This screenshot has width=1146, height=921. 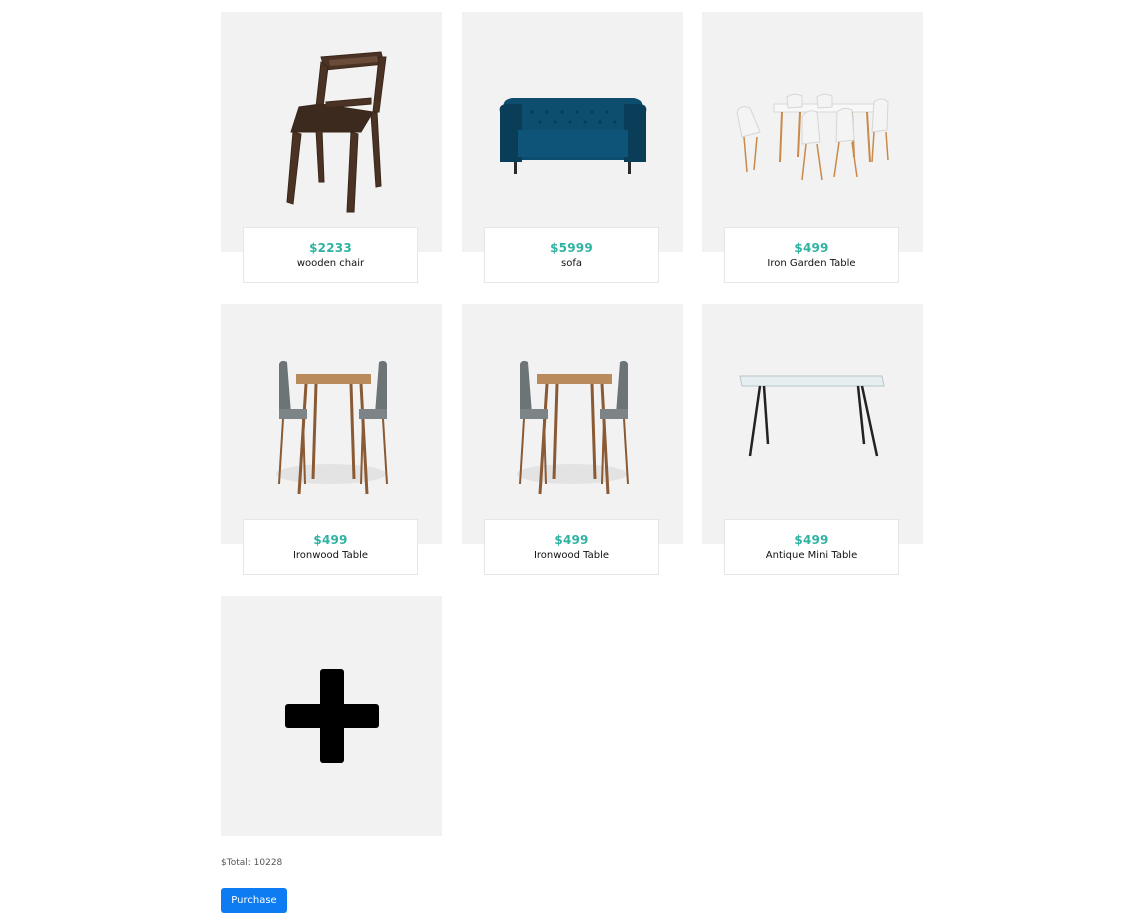 I want to click on product-card: $2233 wooden chair, so click(x=331, y=147).